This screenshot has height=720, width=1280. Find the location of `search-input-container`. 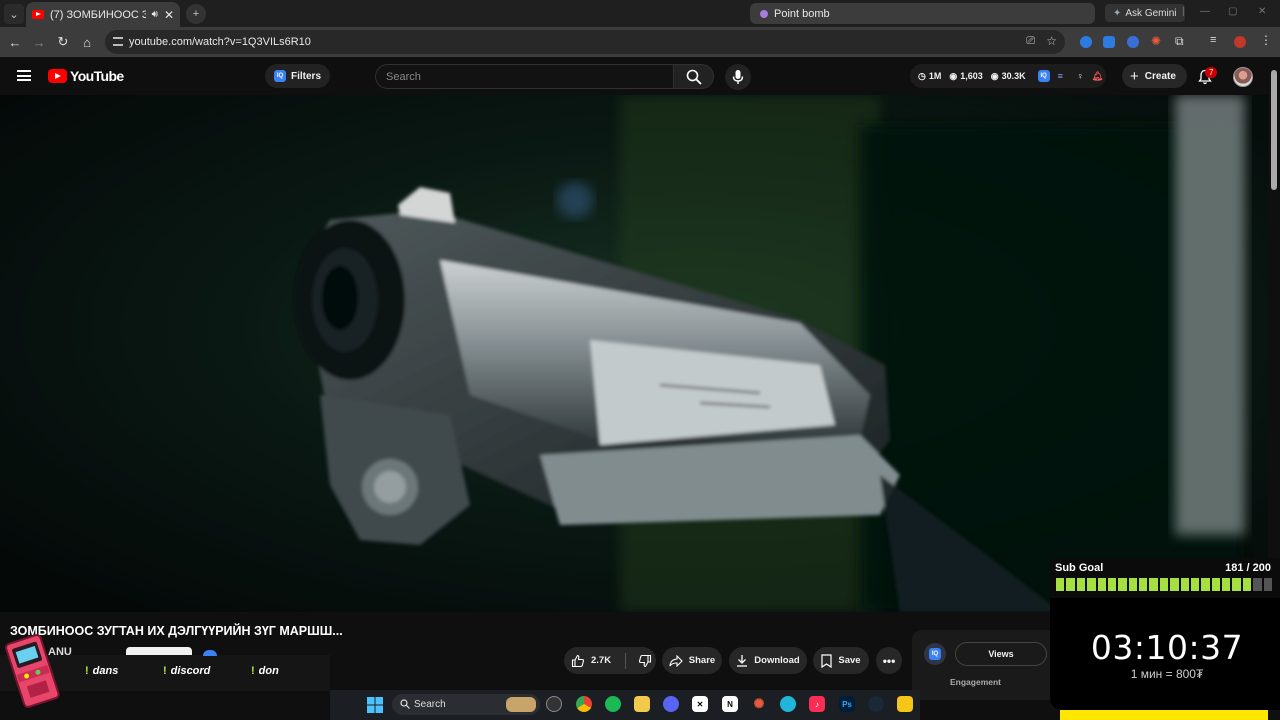

search-input-container is located at coordinates (524, 76).